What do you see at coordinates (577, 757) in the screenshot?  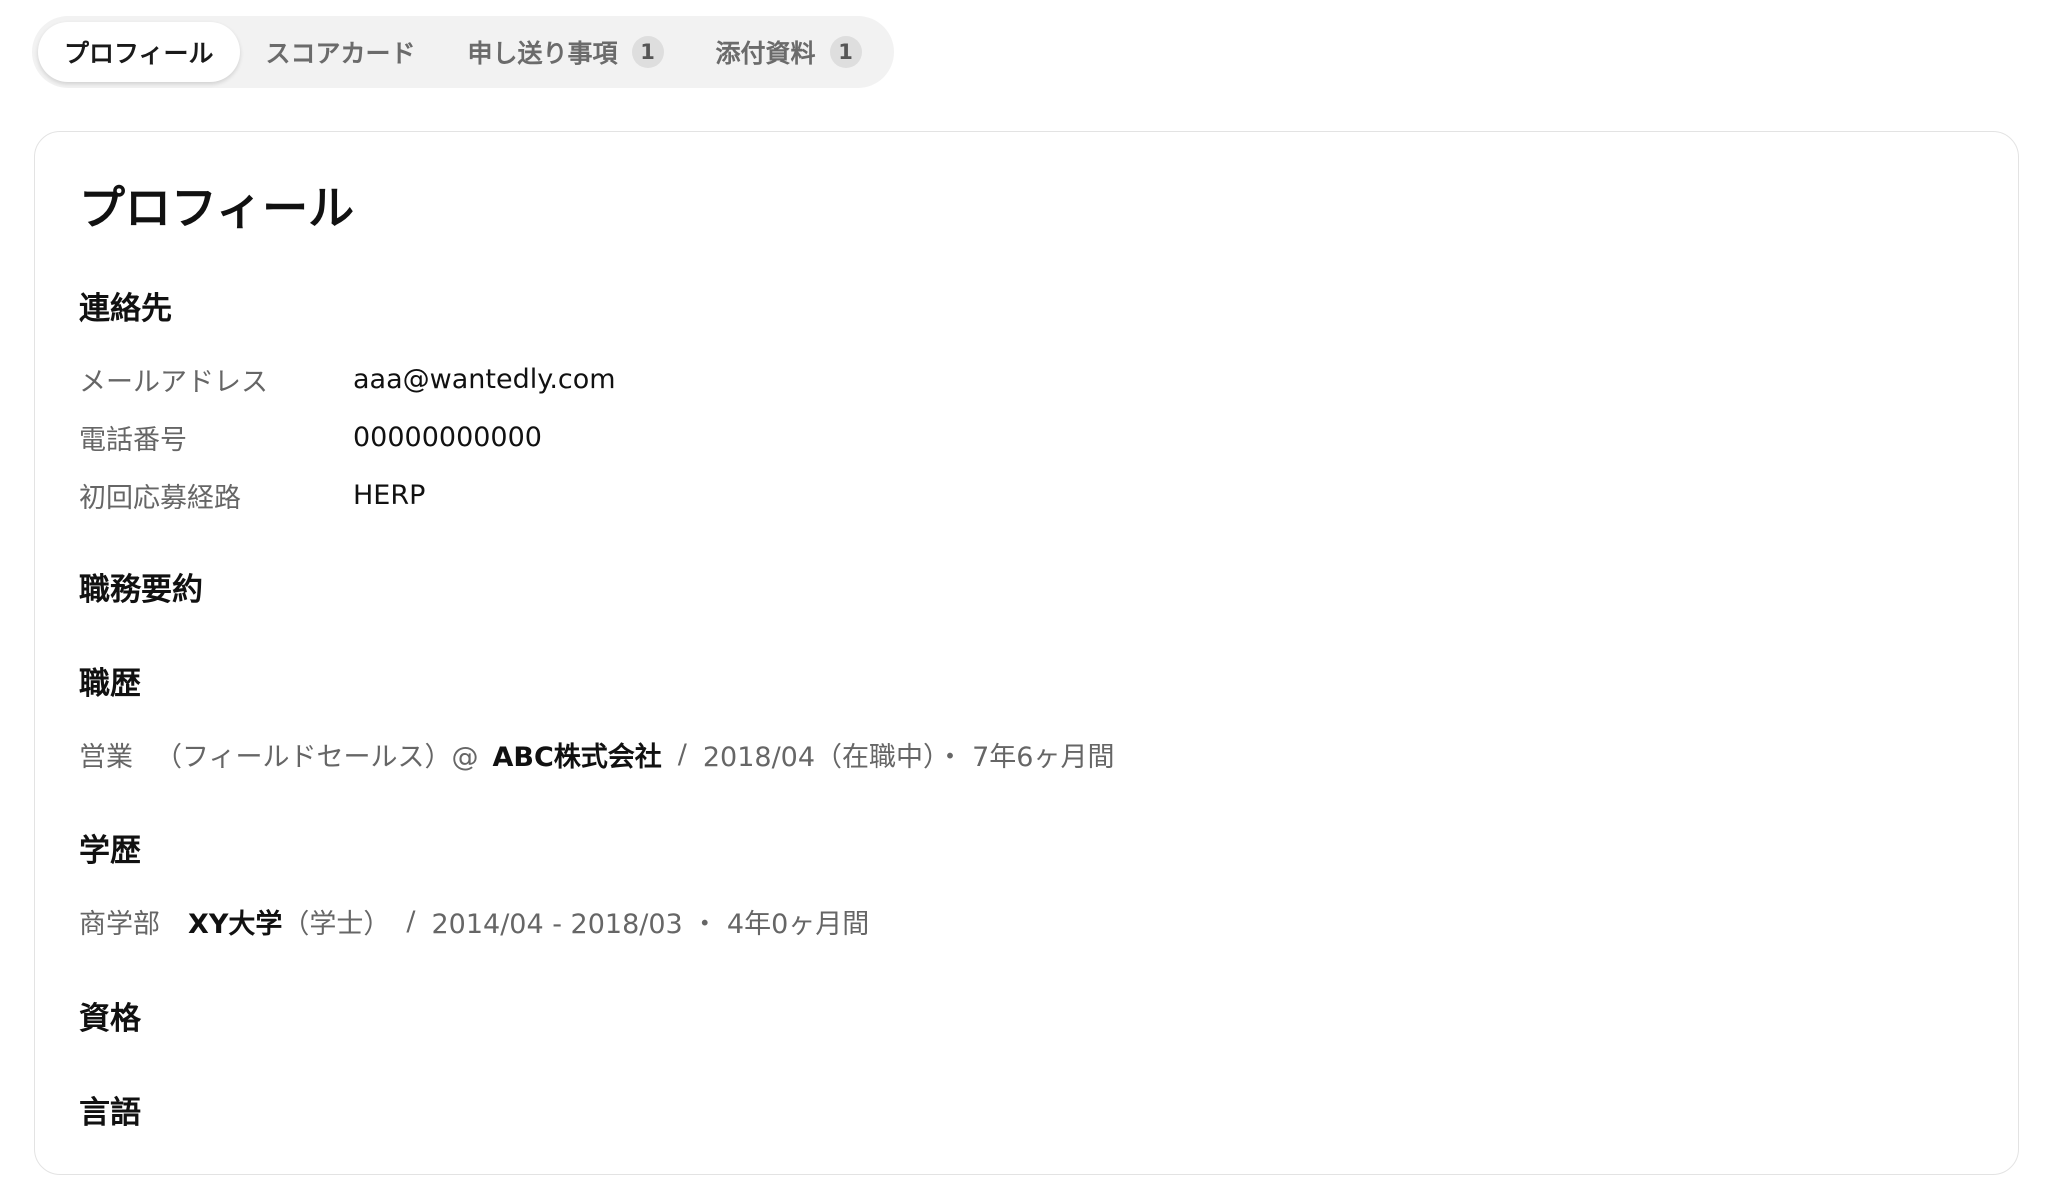 I see `career-company: ABC株式会社` at bounding box center [577, 757].